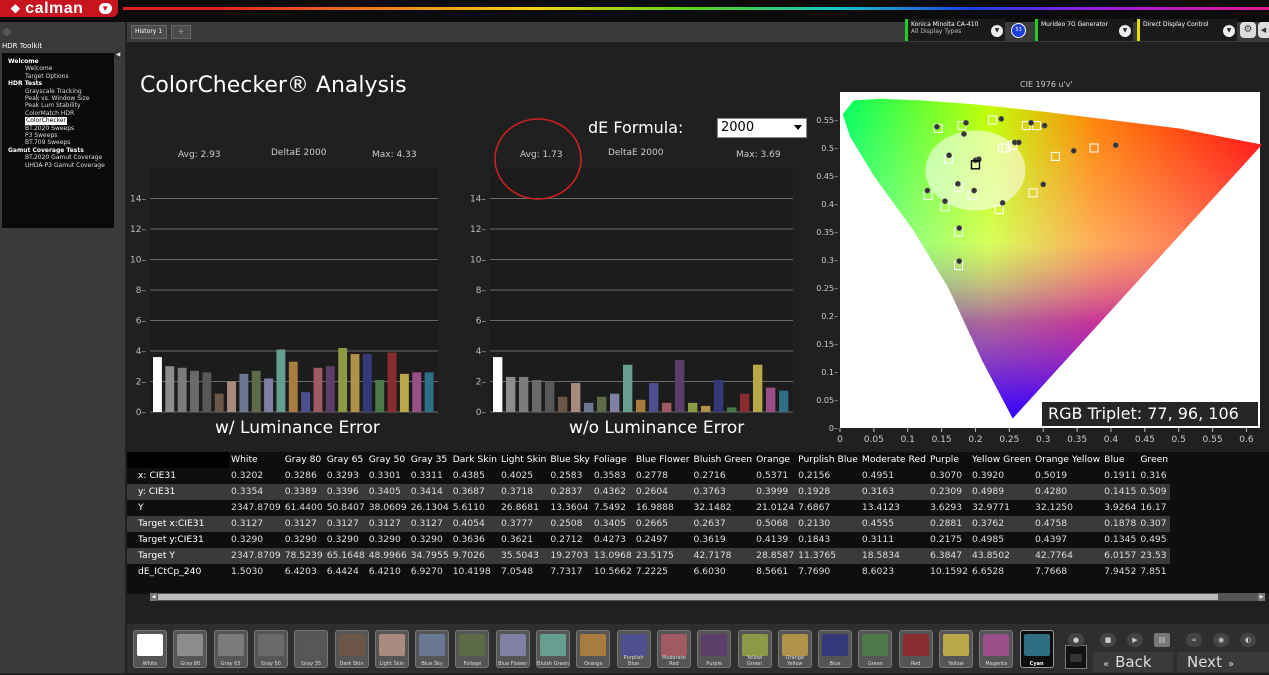  Describe the element at coordinates (181, 32) in the screenshot. I see `add-tab-button: +` at that location.